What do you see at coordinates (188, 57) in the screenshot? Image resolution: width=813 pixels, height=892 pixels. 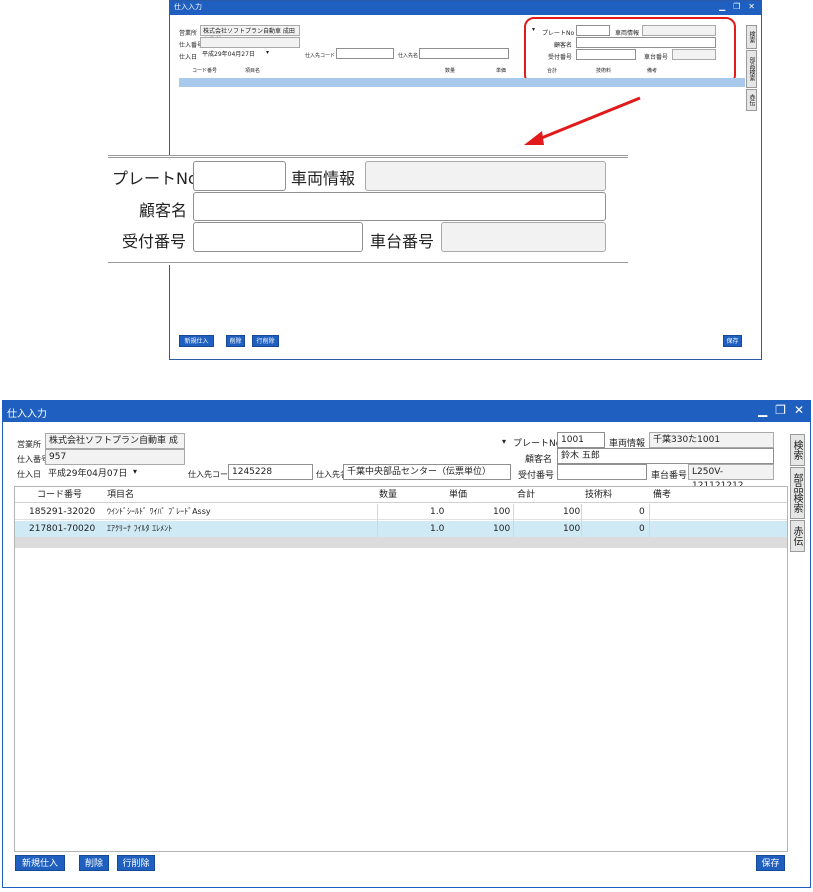 I see `example-date-label: 仕入日` at bounding box center [188, 57].